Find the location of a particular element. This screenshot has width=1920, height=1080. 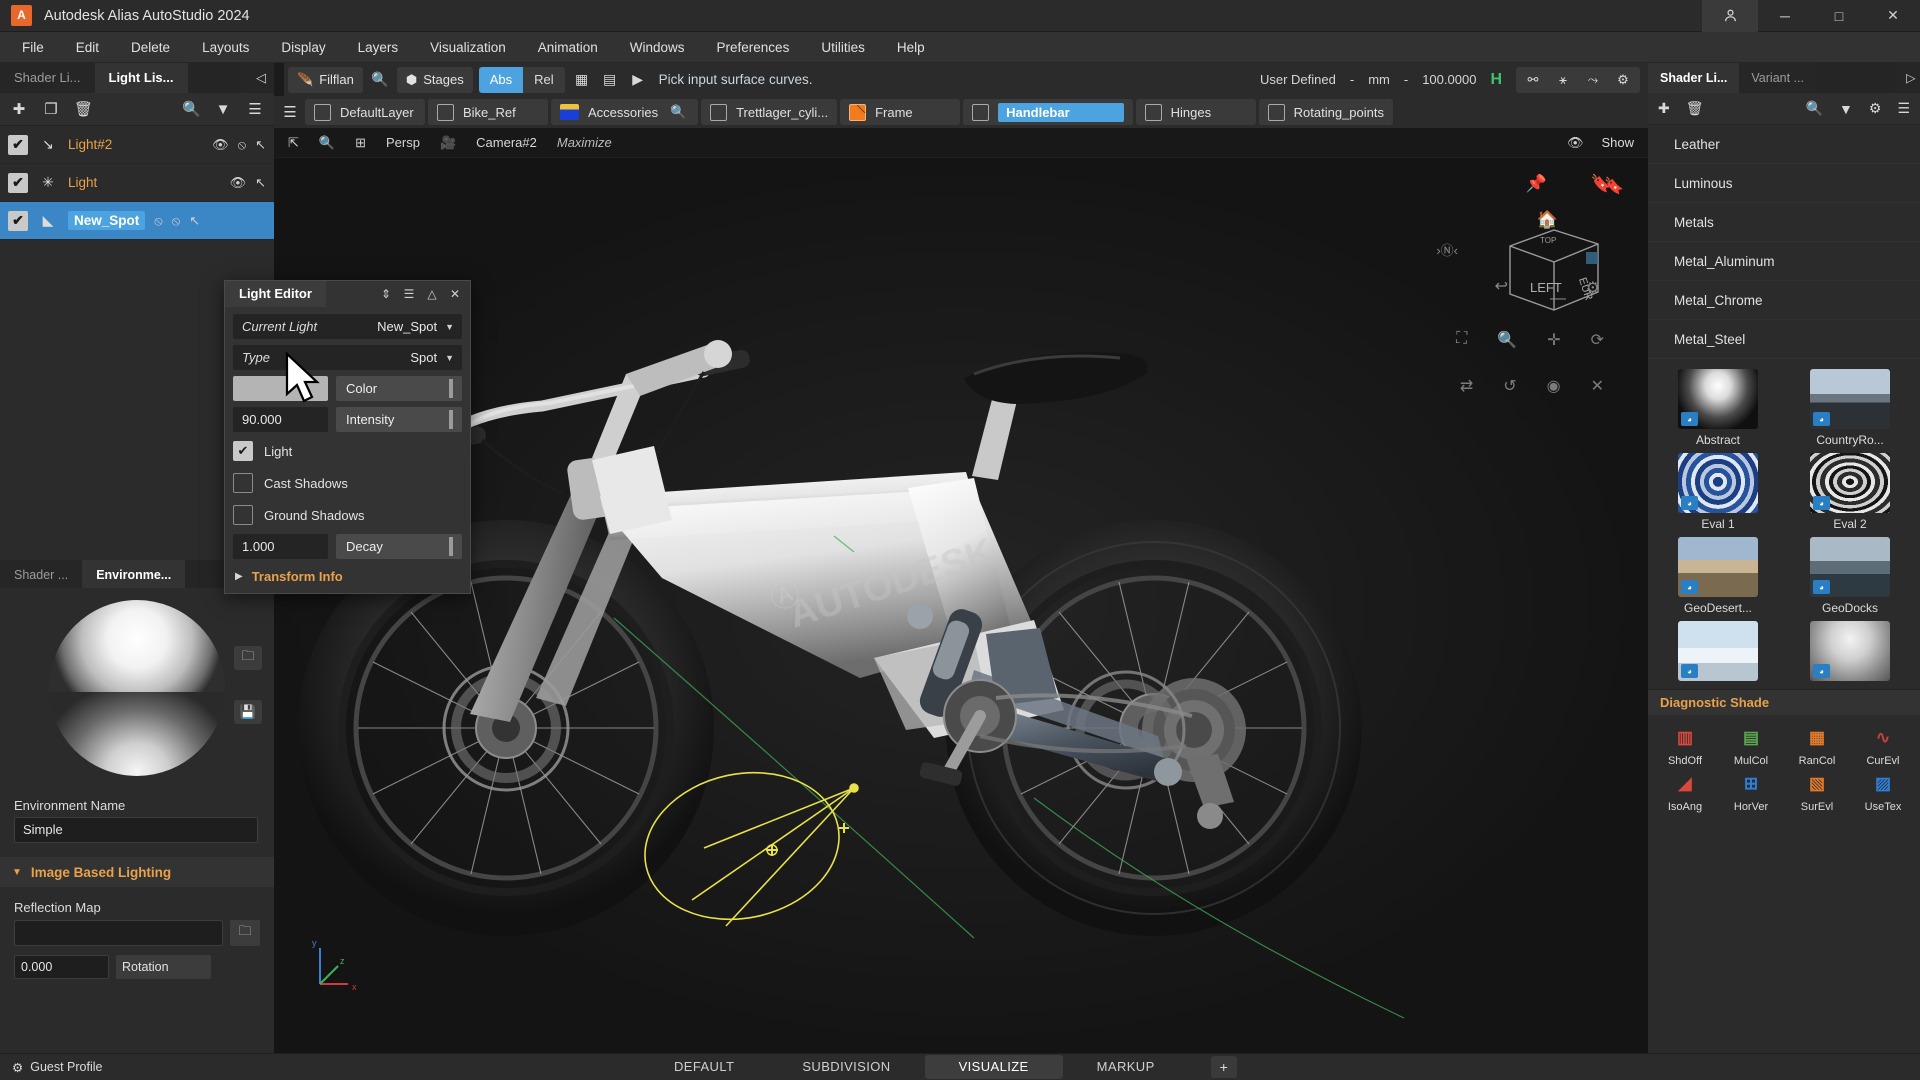

diagnostic-mulcol: ▤ MulCol is located at coordinates (1751, 745).